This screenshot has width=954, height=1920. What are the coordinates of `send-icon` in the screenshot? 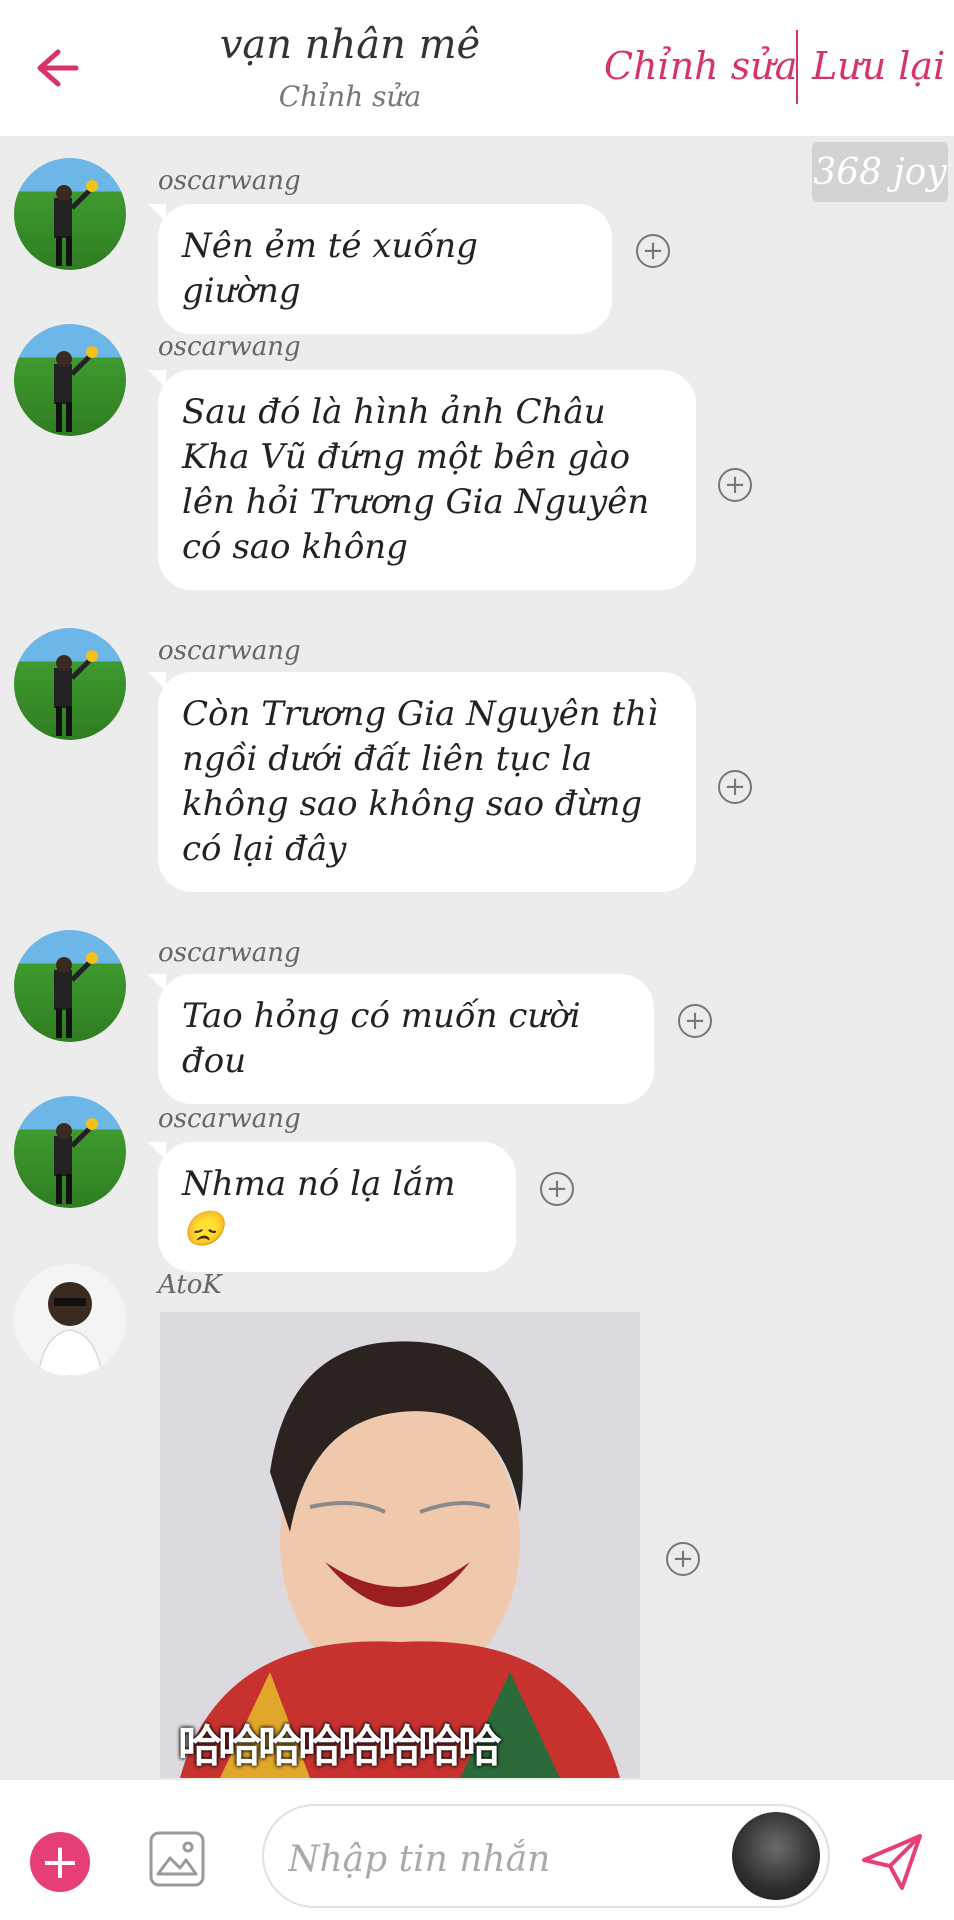 It's located at (892, 1862).